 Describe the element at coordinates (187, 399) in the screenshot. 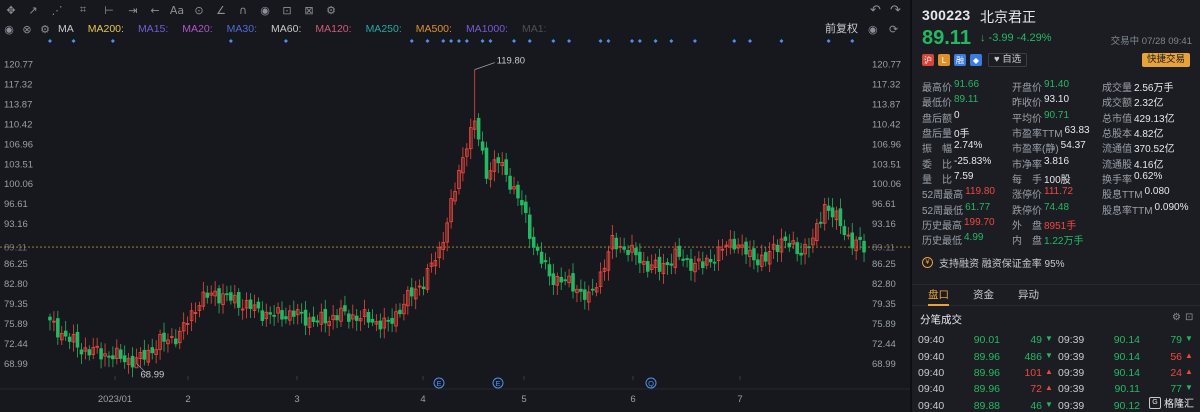

I see `x-tick-label: 2` at that location.